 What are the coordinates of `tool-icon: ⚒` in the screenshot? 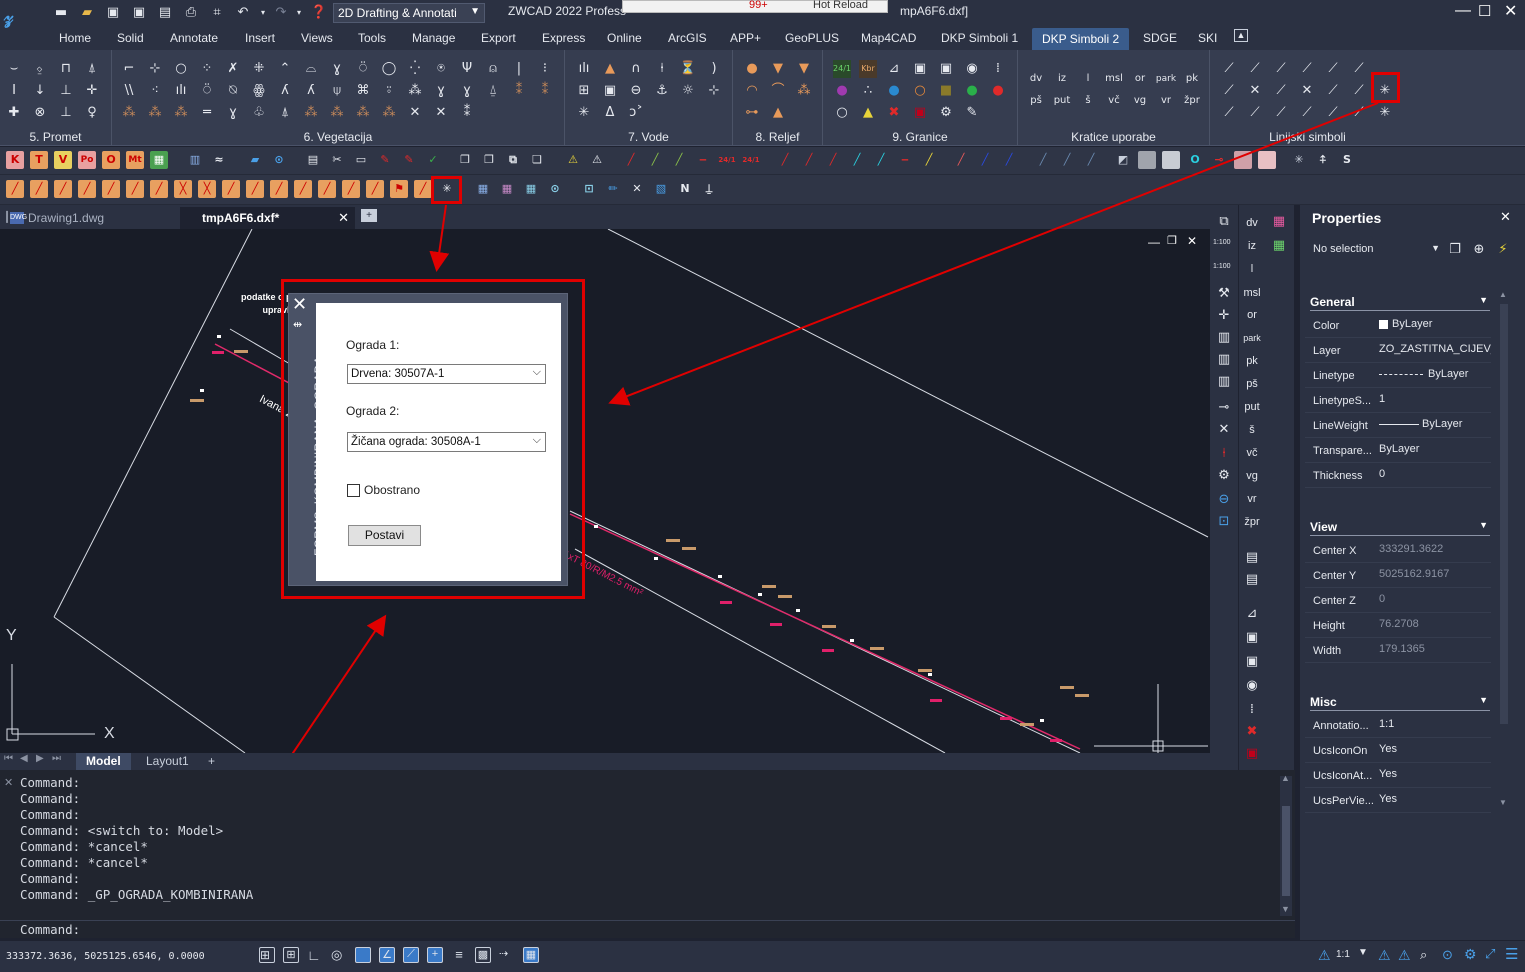 It's located at (1224, 294).